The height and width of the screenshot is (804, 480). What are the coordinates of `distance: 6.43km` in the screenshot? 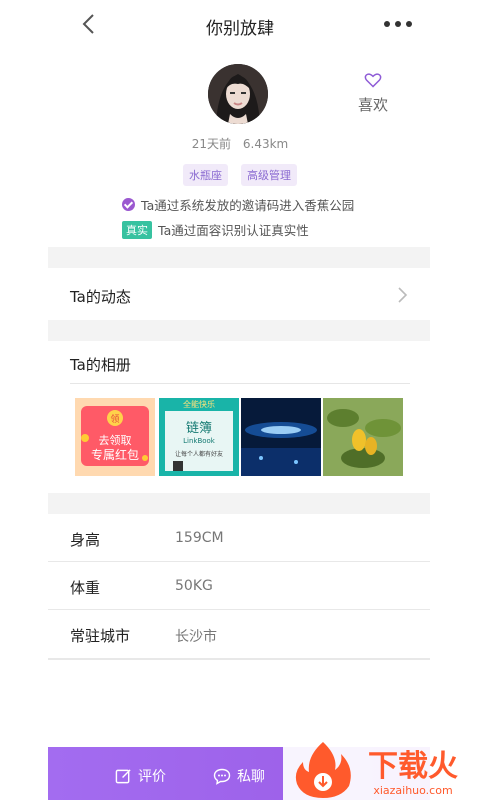 It's located at (265, 144).